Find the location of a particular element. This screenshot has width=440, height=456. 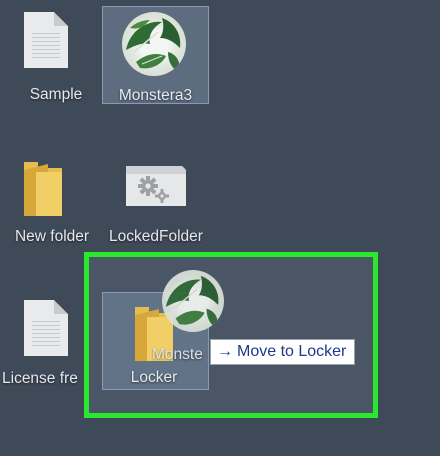

desktop-icon-sample: Sample is located at coordinates (56, 54).